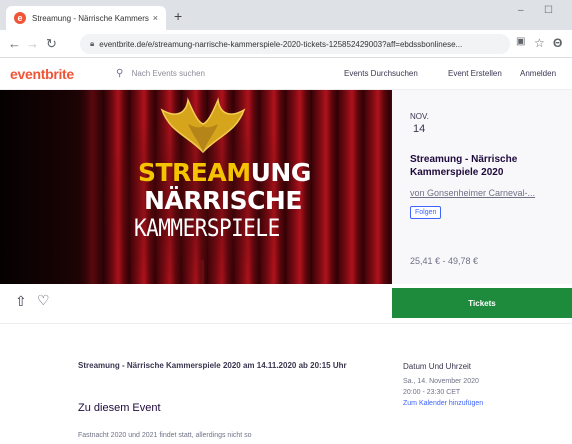  Describe the element at coordinates (207, 228) in the screenshot. I see `hero-title-line3: KAMMERSPIELE` at that location.